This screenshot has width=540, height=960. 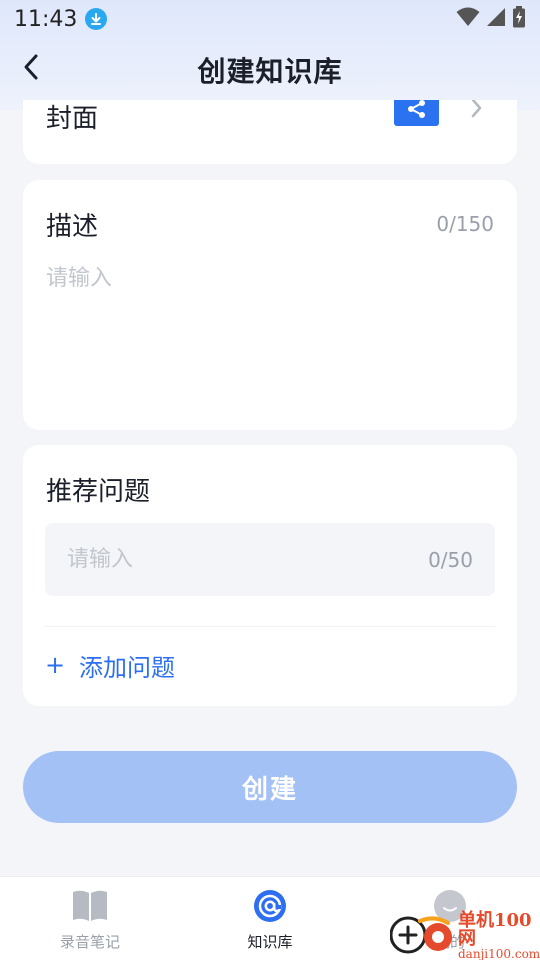 What do you see at coordinates (46, 19) in the screenshot?
I see `status-time: 11:43` at bounding box center [46, 19].